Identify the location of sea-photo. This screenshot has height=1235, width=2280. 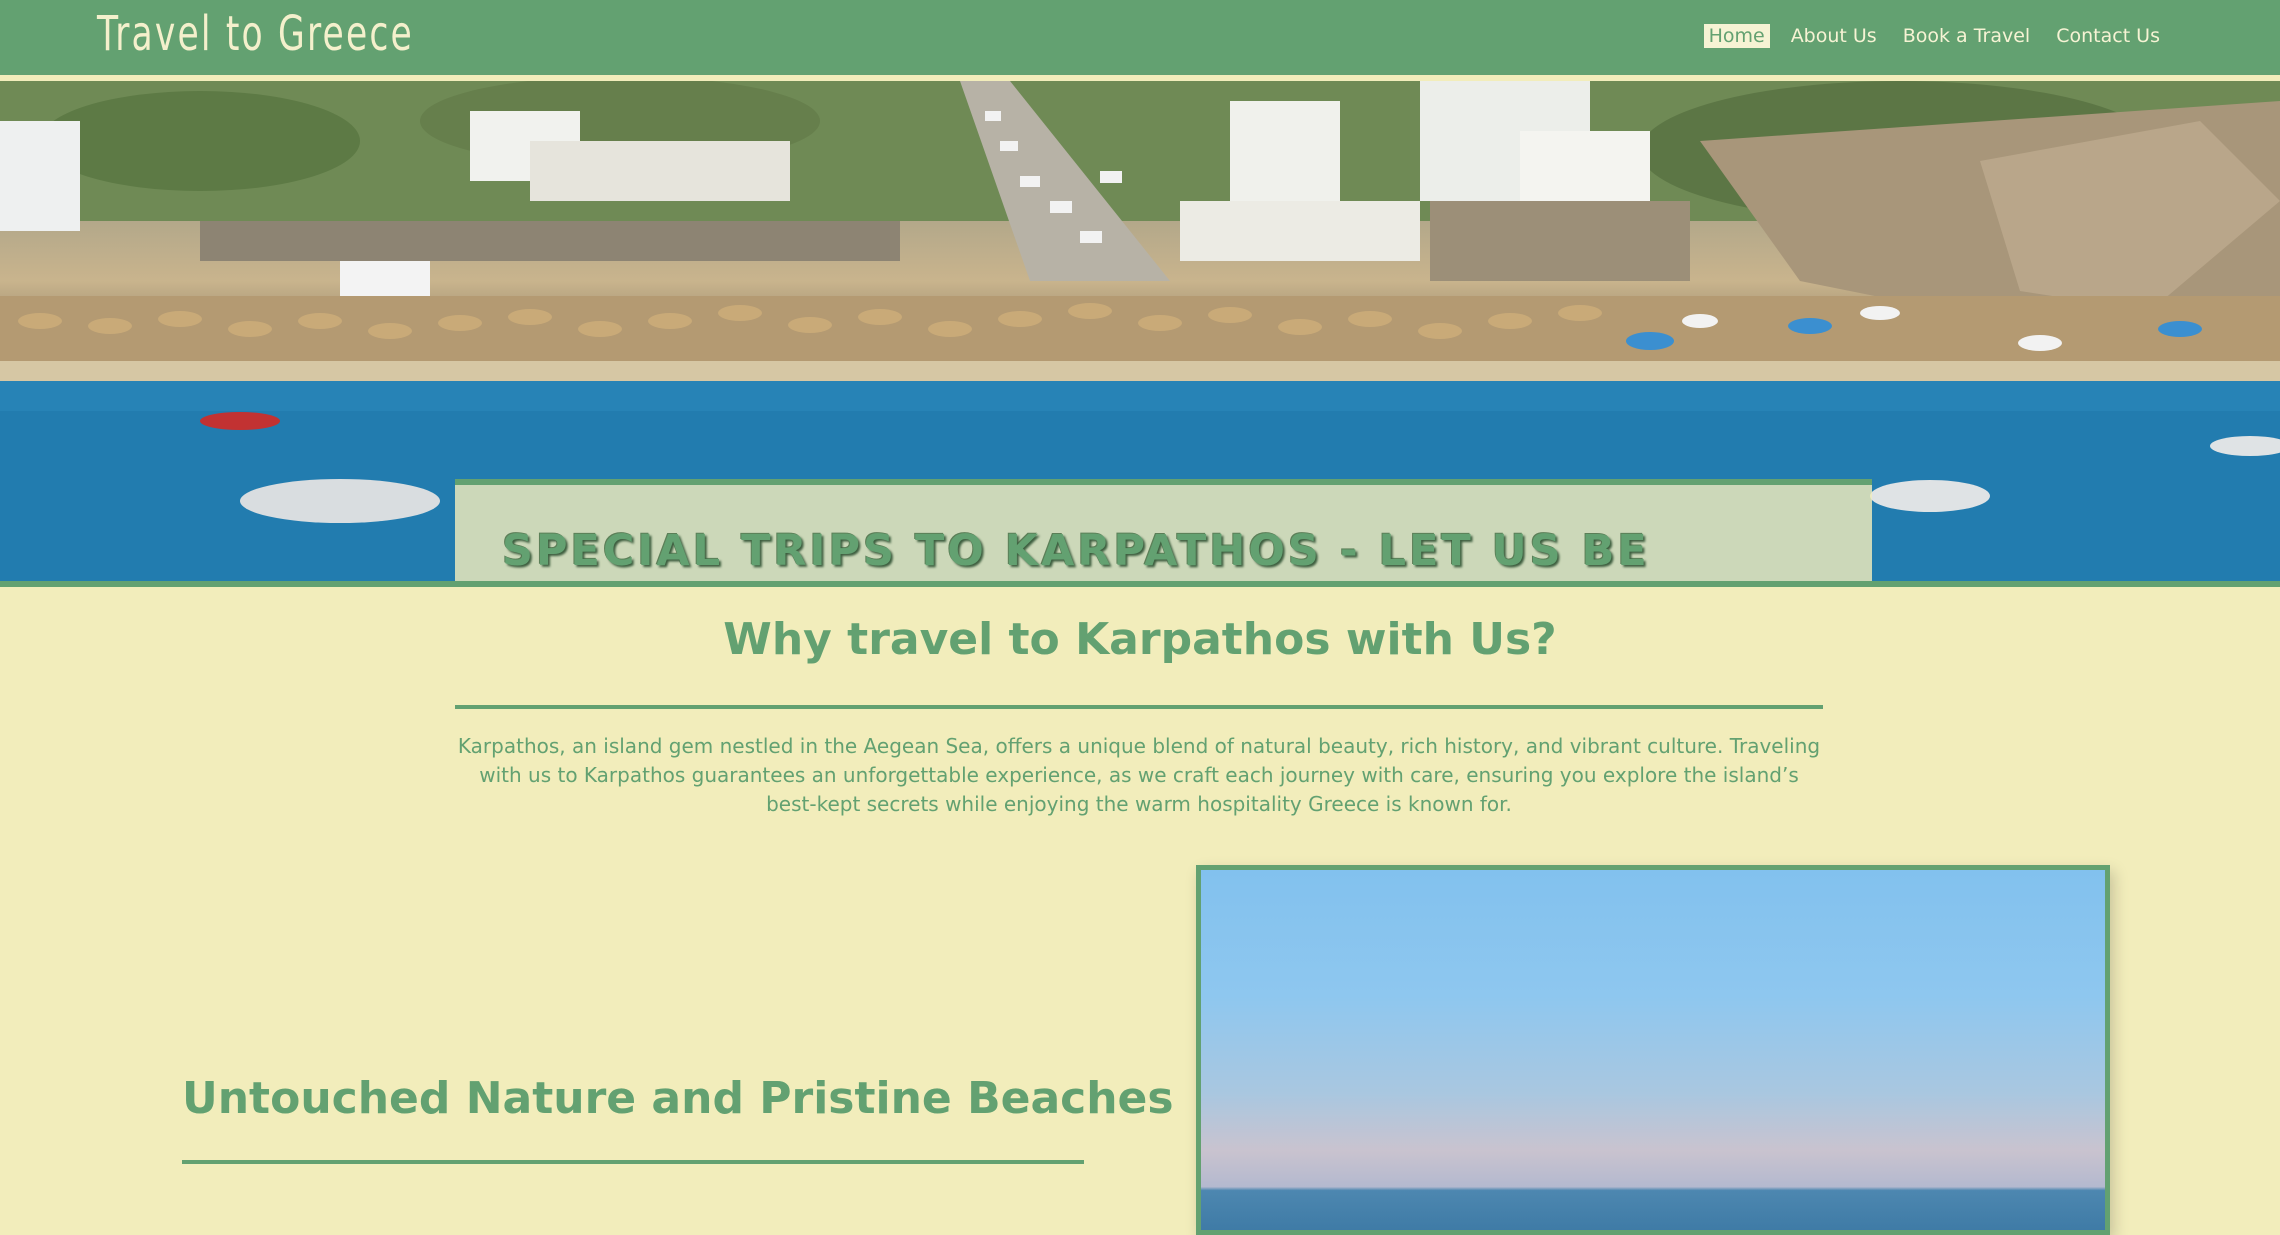
(1653, 1050).